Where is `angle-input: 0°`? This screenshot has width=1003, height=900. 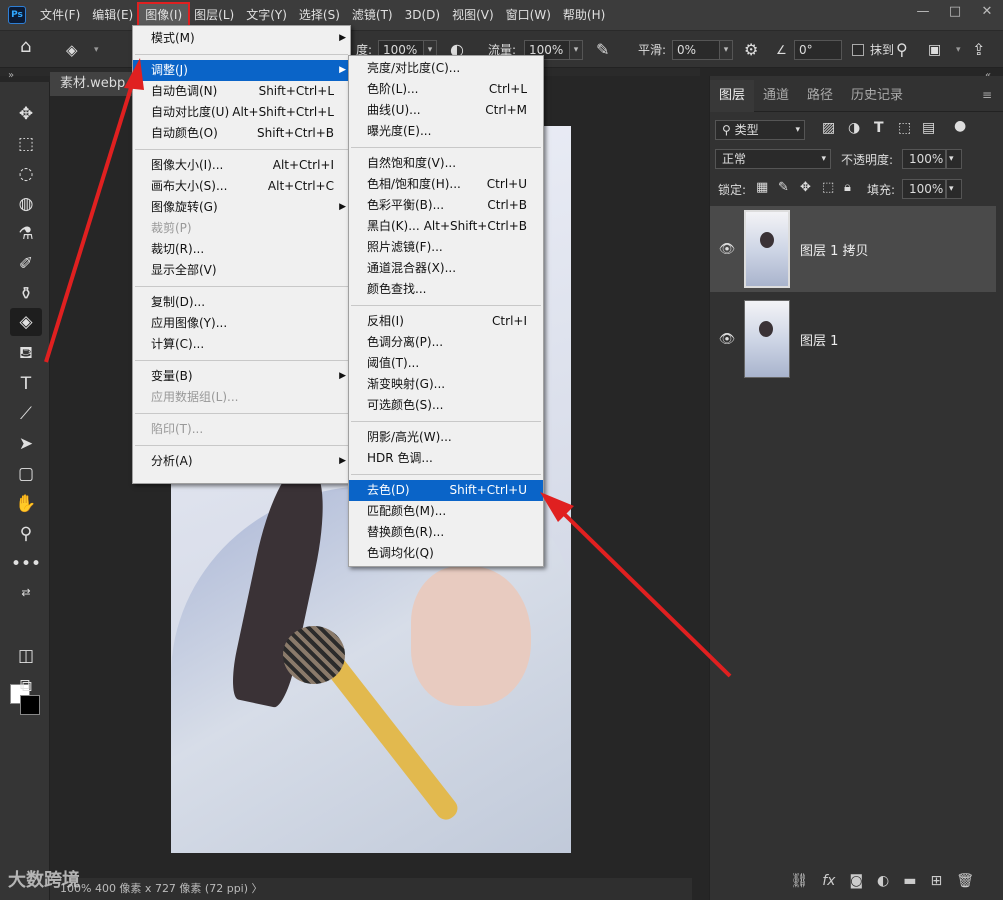
angle-input: 0° is located at coordinates (818, 50).